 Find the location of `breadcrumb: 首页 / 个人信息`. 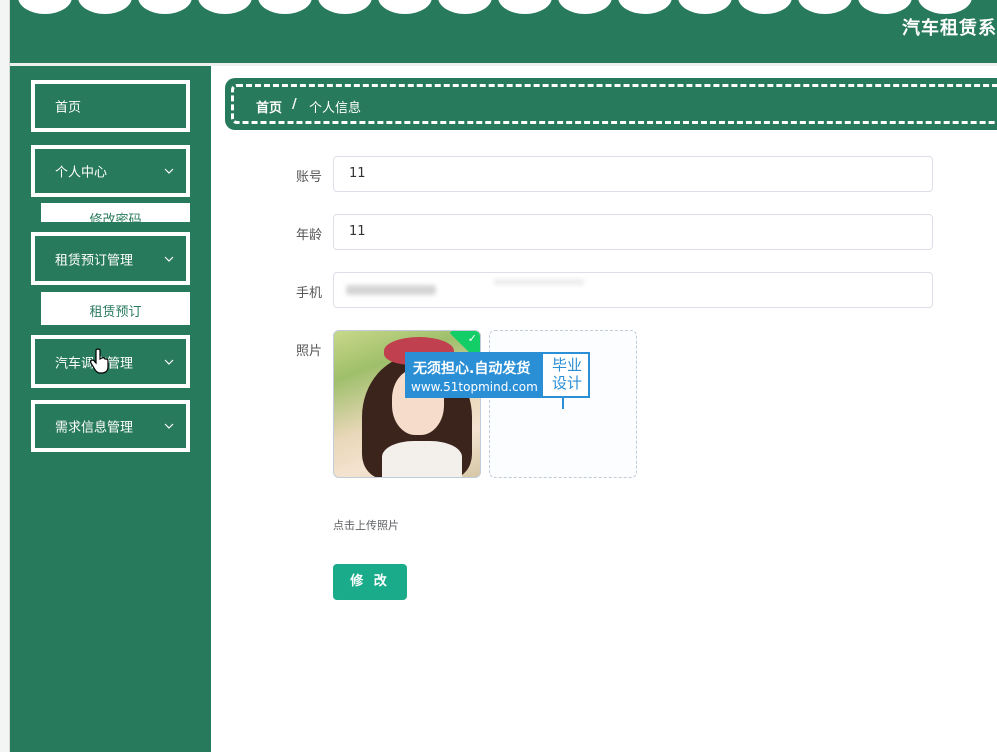

breadcrumb: 首页 / 个人信息 is located at coordinates (611, 104).